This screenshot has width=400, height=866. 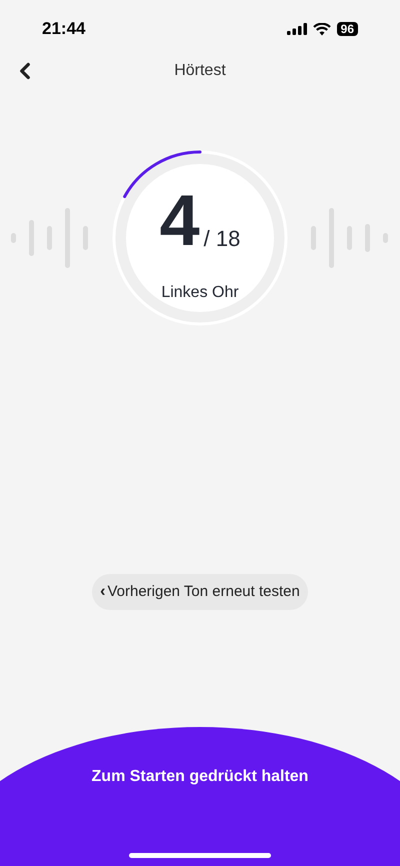 What do you see at coordinates (347, 29) in the screenshot?
I see `battery-level: 96` at bounding box center [347, 29].